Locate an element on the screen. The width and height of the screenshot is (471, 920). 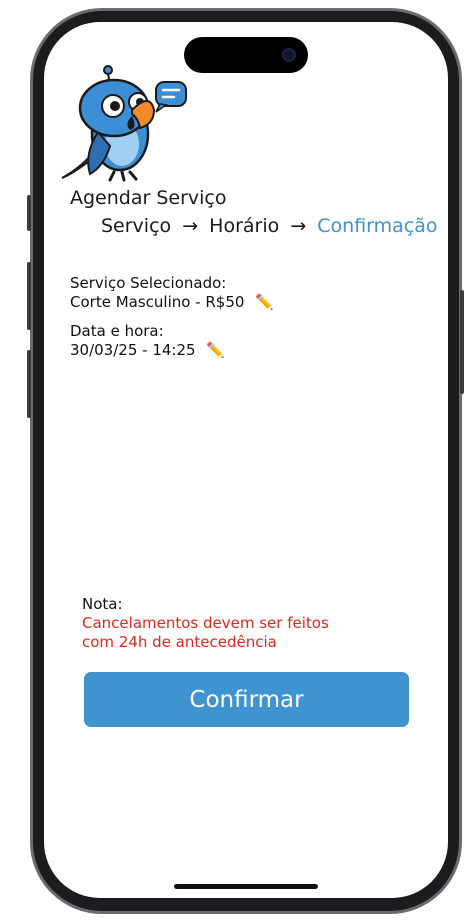
datetime-row: 30/03/25 - 14:25 ✏️ is located at coordinates (147, 350).